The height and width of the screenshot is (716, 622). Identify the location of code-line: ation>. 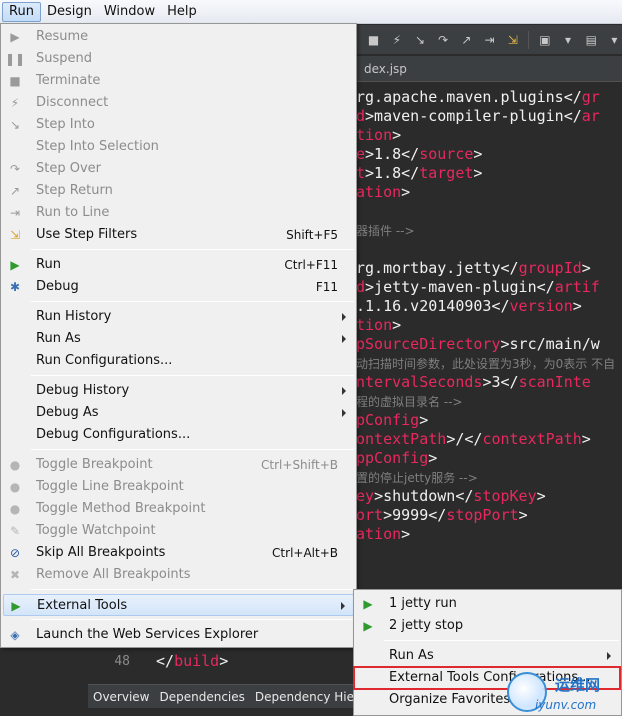
(383, 534).